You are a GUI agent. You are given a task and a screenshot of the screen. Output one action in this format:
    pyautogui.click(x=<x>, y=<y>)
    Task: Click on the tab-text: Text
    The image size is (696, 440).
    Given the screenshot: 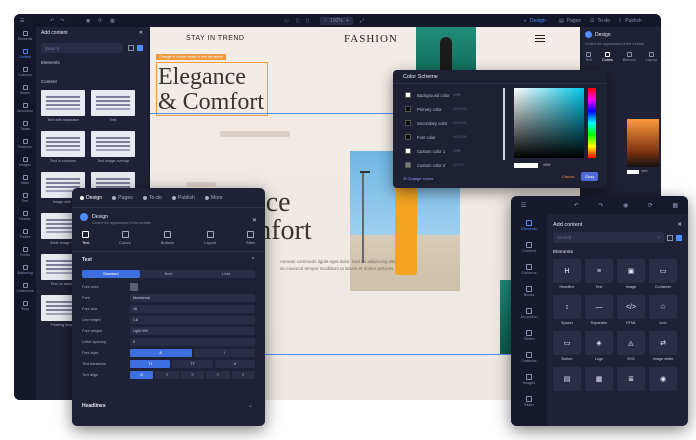 What is the action you would take?
    pyautogui.click(x=588, y=57)
    